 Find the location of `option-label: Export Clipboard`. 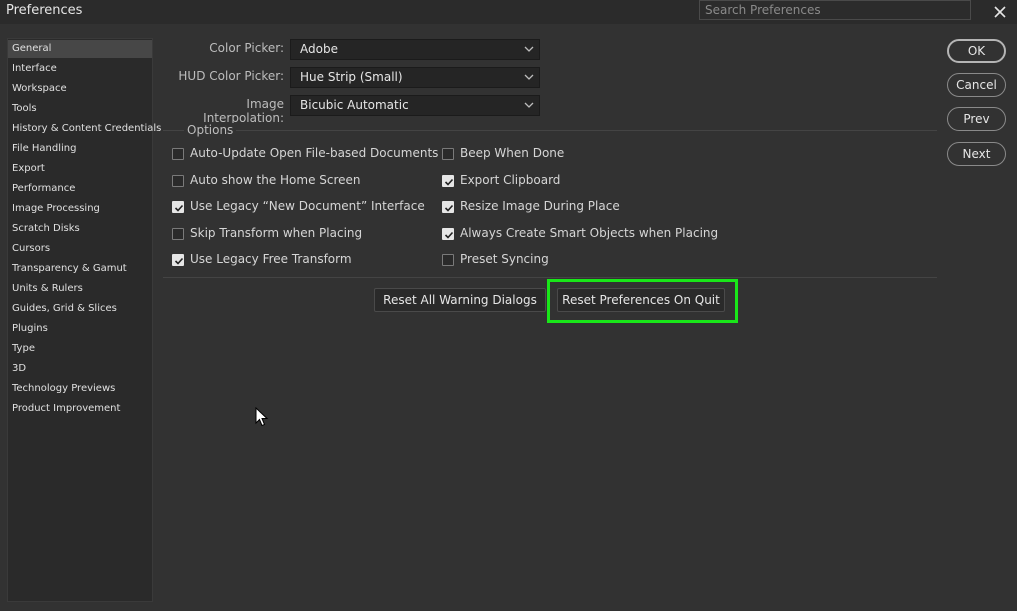

option-label: Export Clipboard is located at coordinates (510, 179).